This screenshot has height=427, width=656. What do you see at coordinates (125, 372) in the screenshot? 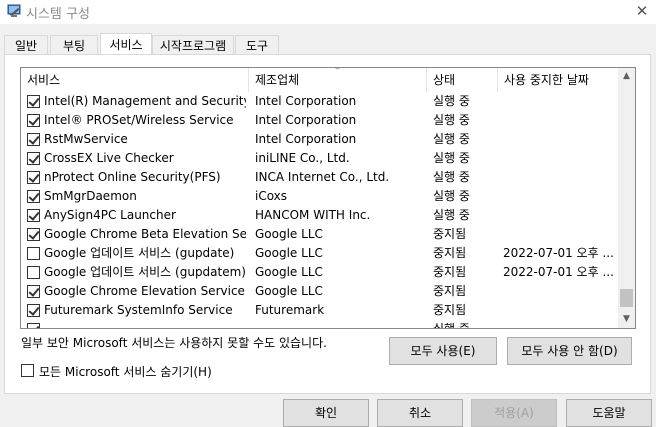
I see `hide-microsoft-label: 모든 Microsoft 서비스 숨기기(H)` at bounding box center [125, 372].